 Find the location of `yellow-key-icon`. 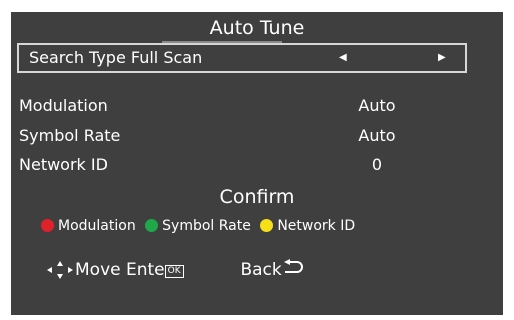

yellow-key-icon is located at coordinates (267, 225).